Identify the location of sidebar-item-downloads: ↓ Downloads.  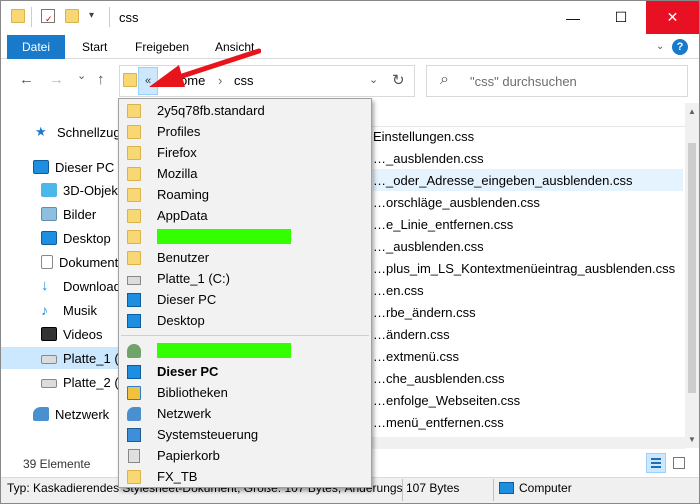
(60, 286).